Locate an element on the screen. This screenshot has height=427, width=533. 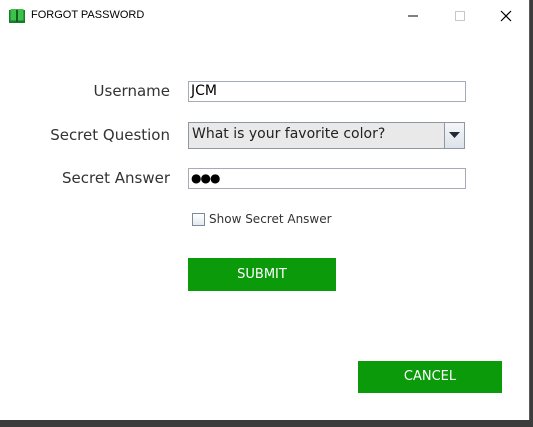
secret-answer-label: Secret Answer is located at coordinates (116, 178).